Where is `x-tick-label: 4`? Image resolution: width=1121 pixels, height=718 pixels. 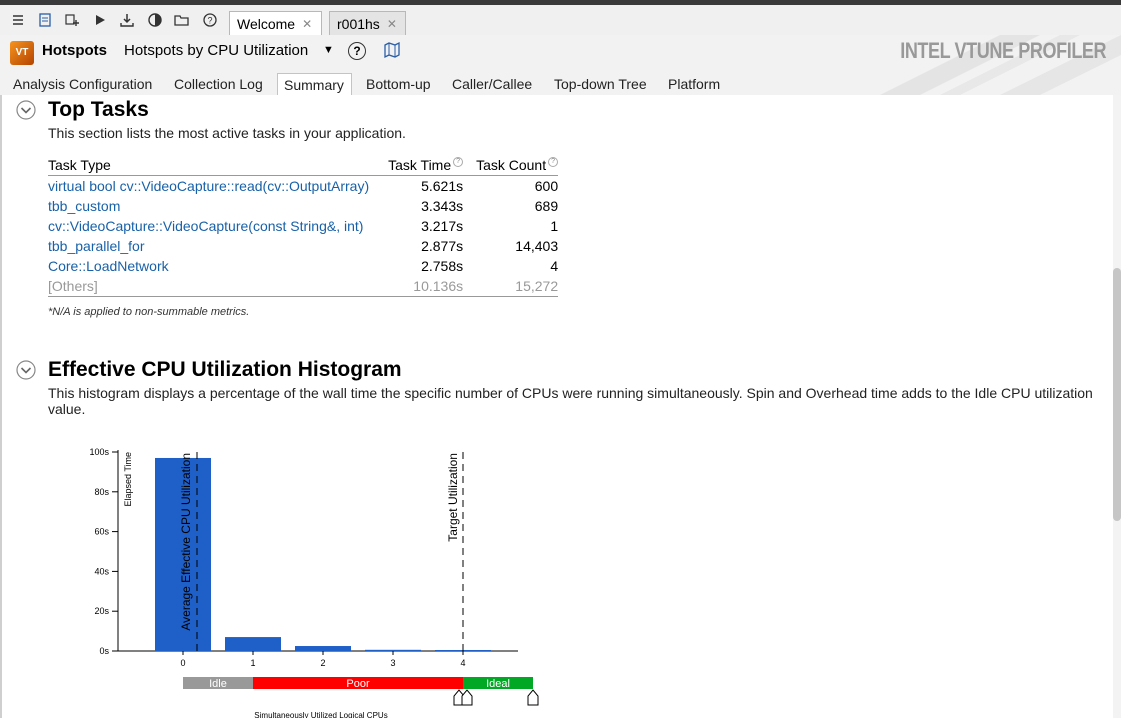
x-tick-label: 4 is located at coordinates (462, 663).